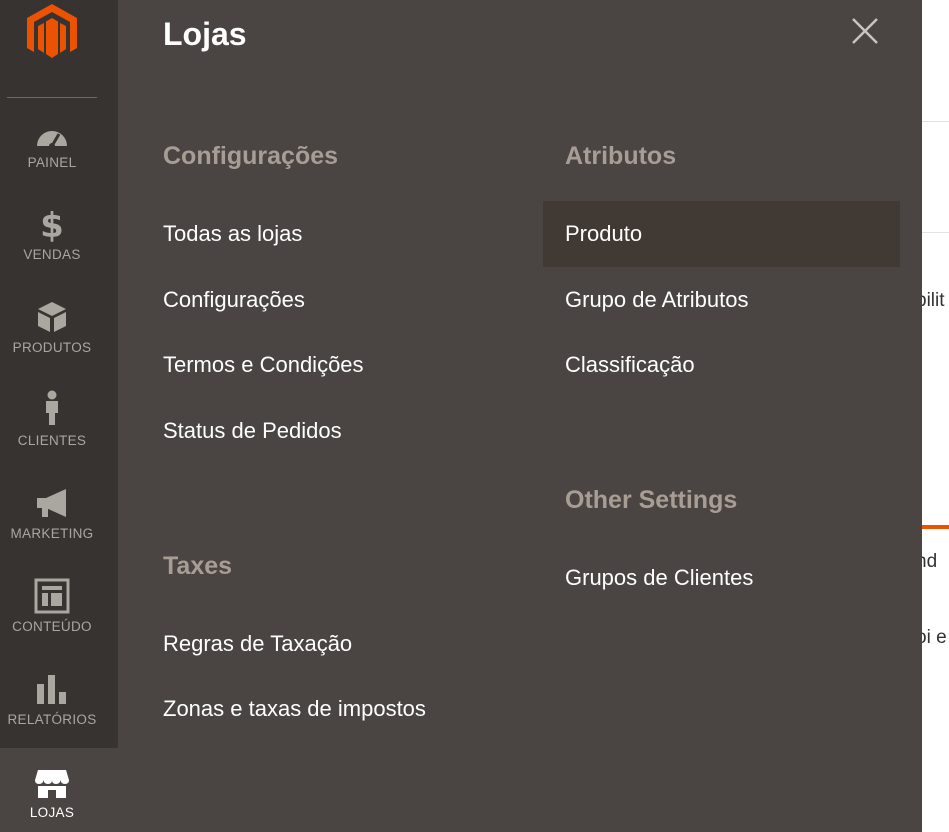 The height and width of the screenshot is (832, 949). I want to click on link-grupos-de-clientes: Grupos de Clientes, so click(659, 578).